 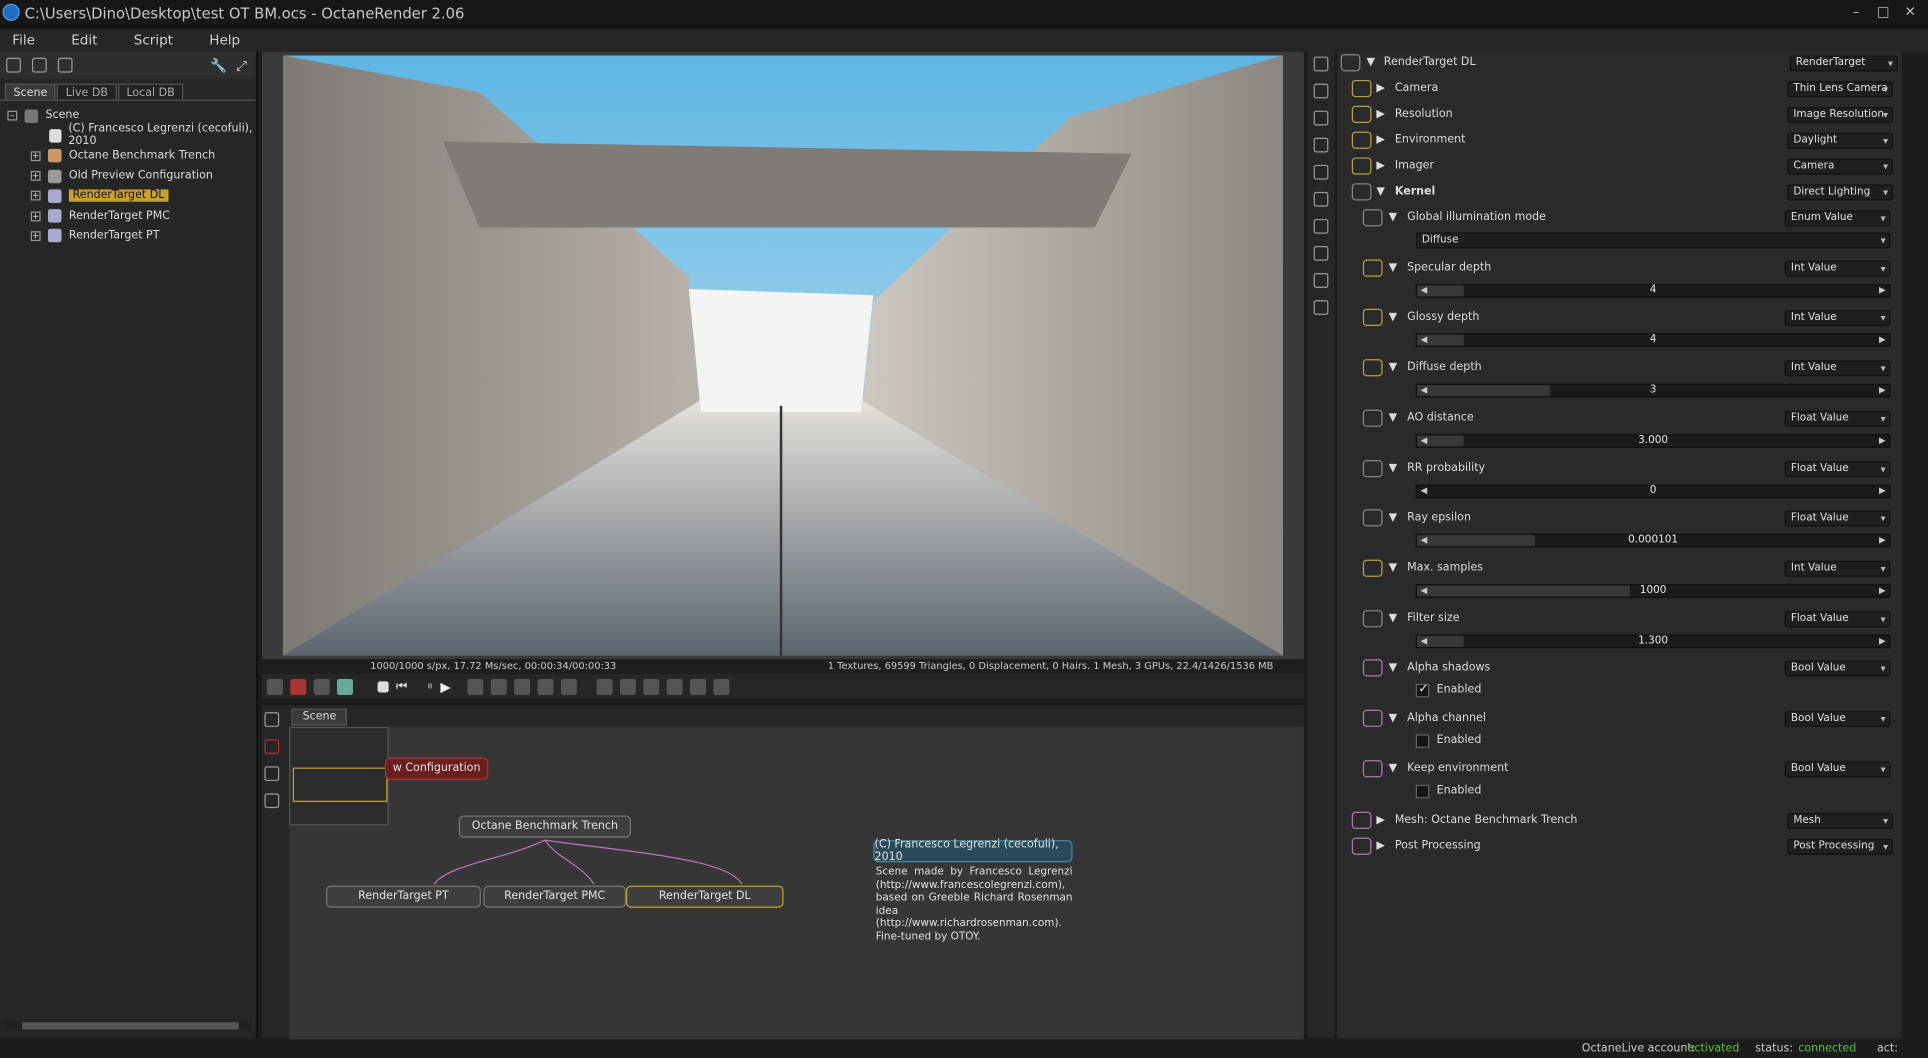 What do you see at coordinates (150, 91) in the screenshot?
I see `tab-local-db: Local DB` at bounding box center [150, 91].